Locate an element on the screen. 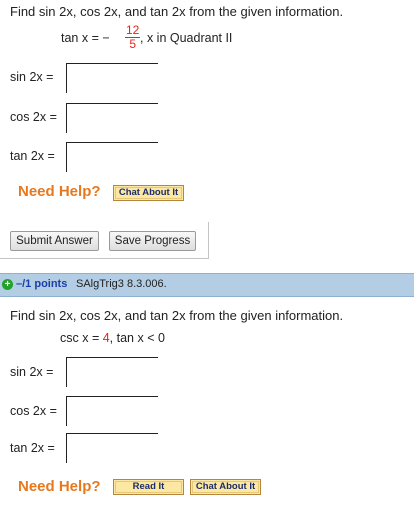  q1-given-prefix: tan x = − is located at coordinates (85, 38).